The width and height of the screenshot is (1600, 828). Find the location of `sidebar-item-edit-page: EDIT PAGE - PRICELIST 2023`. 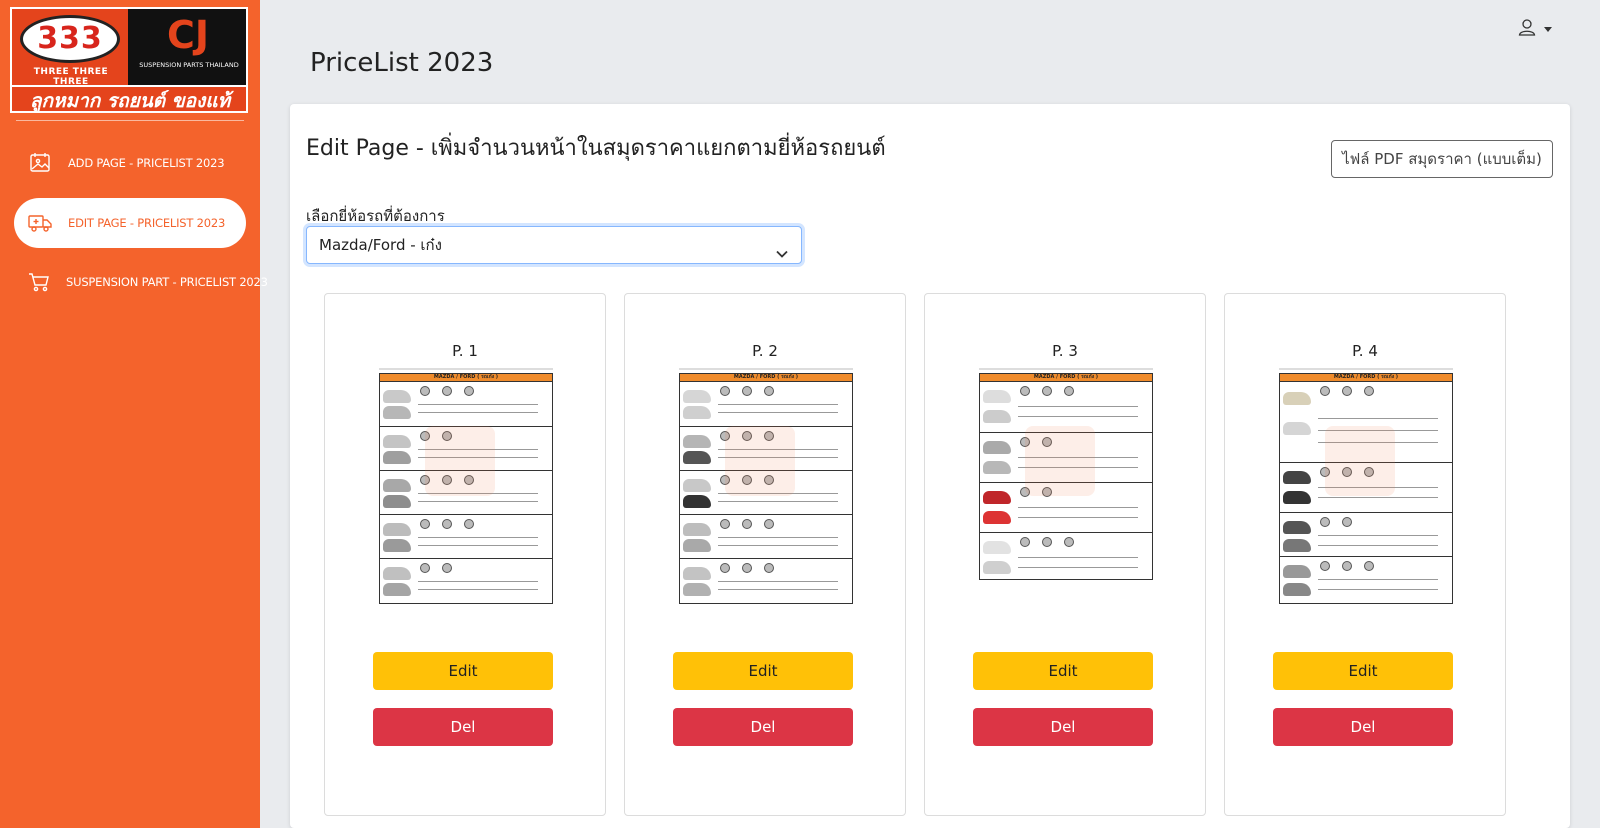

sidebar-item-edit-page: EDIT PAGE - PRICELIST 2023 is located at coordinates (130, 223).